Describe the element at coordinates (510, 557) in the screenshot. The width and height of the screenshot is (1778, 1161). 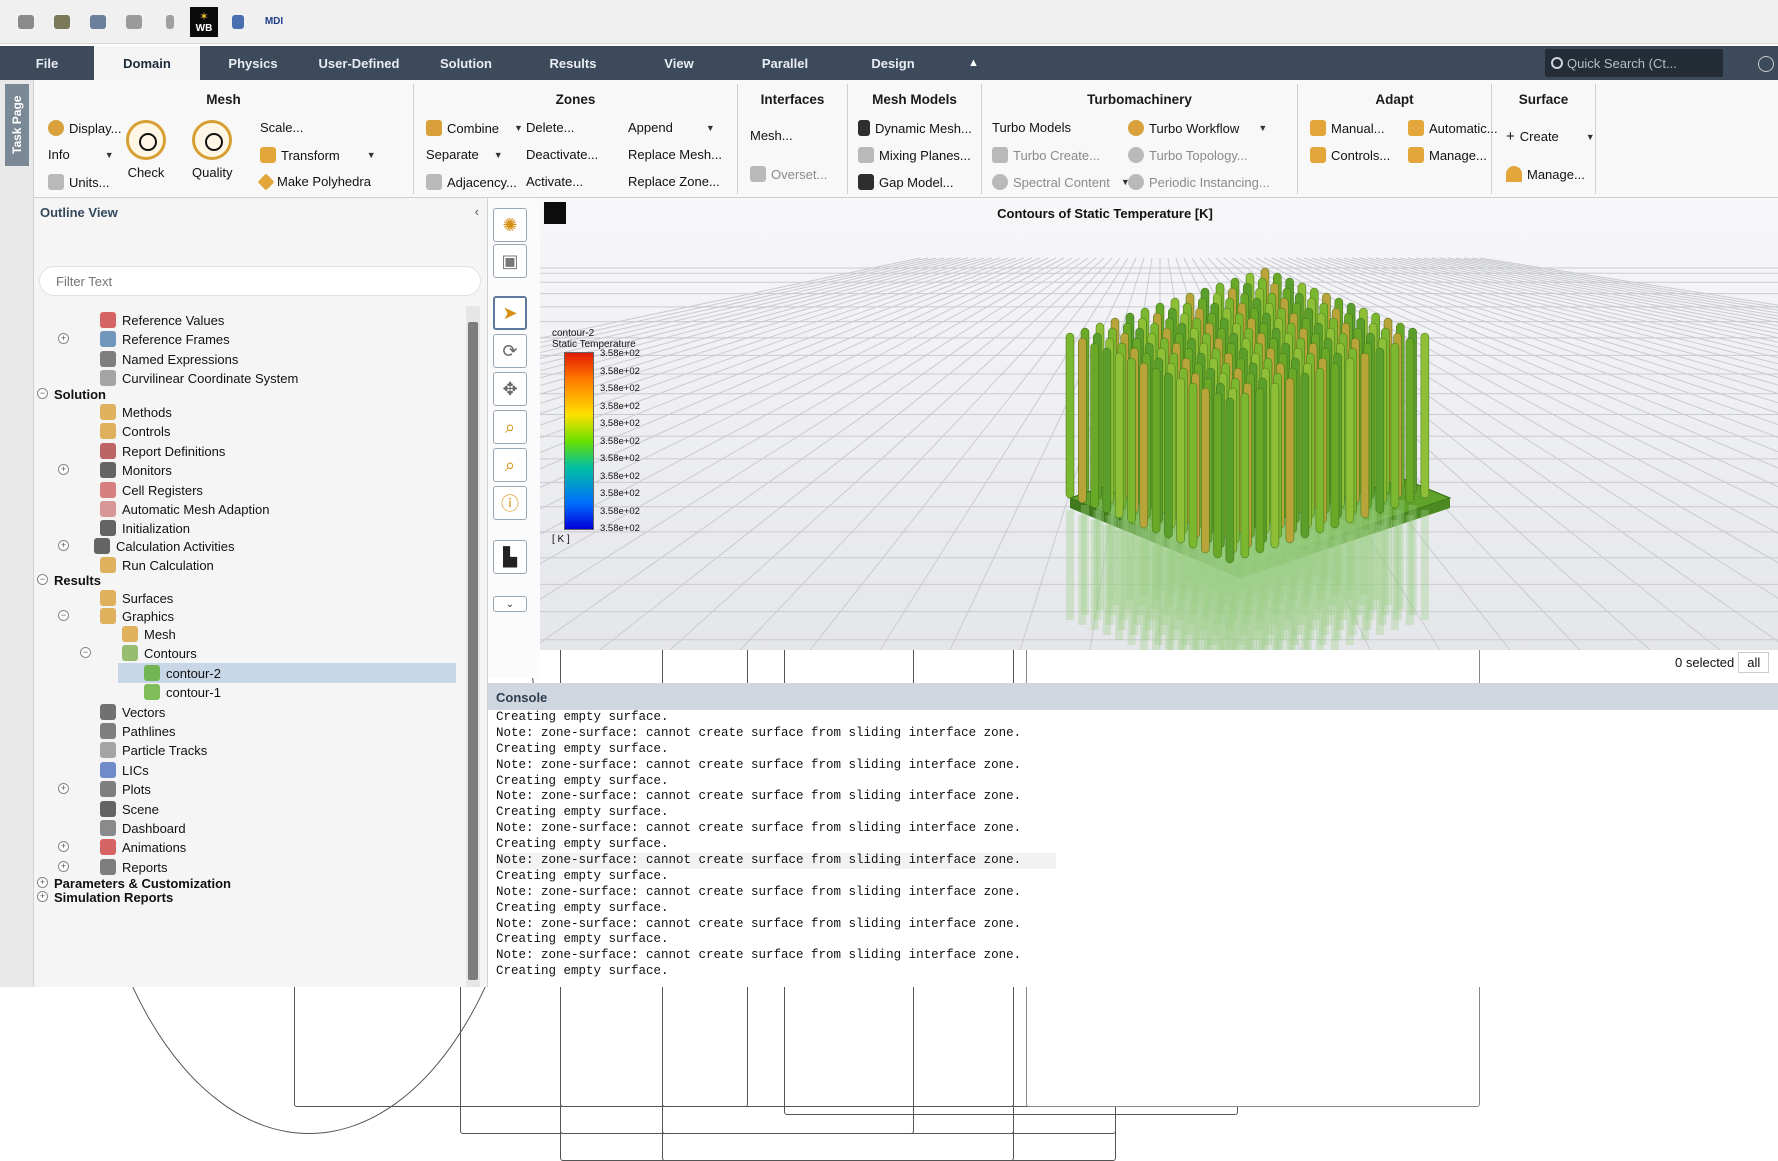
I see `ruler-icon: ▙` at that location.